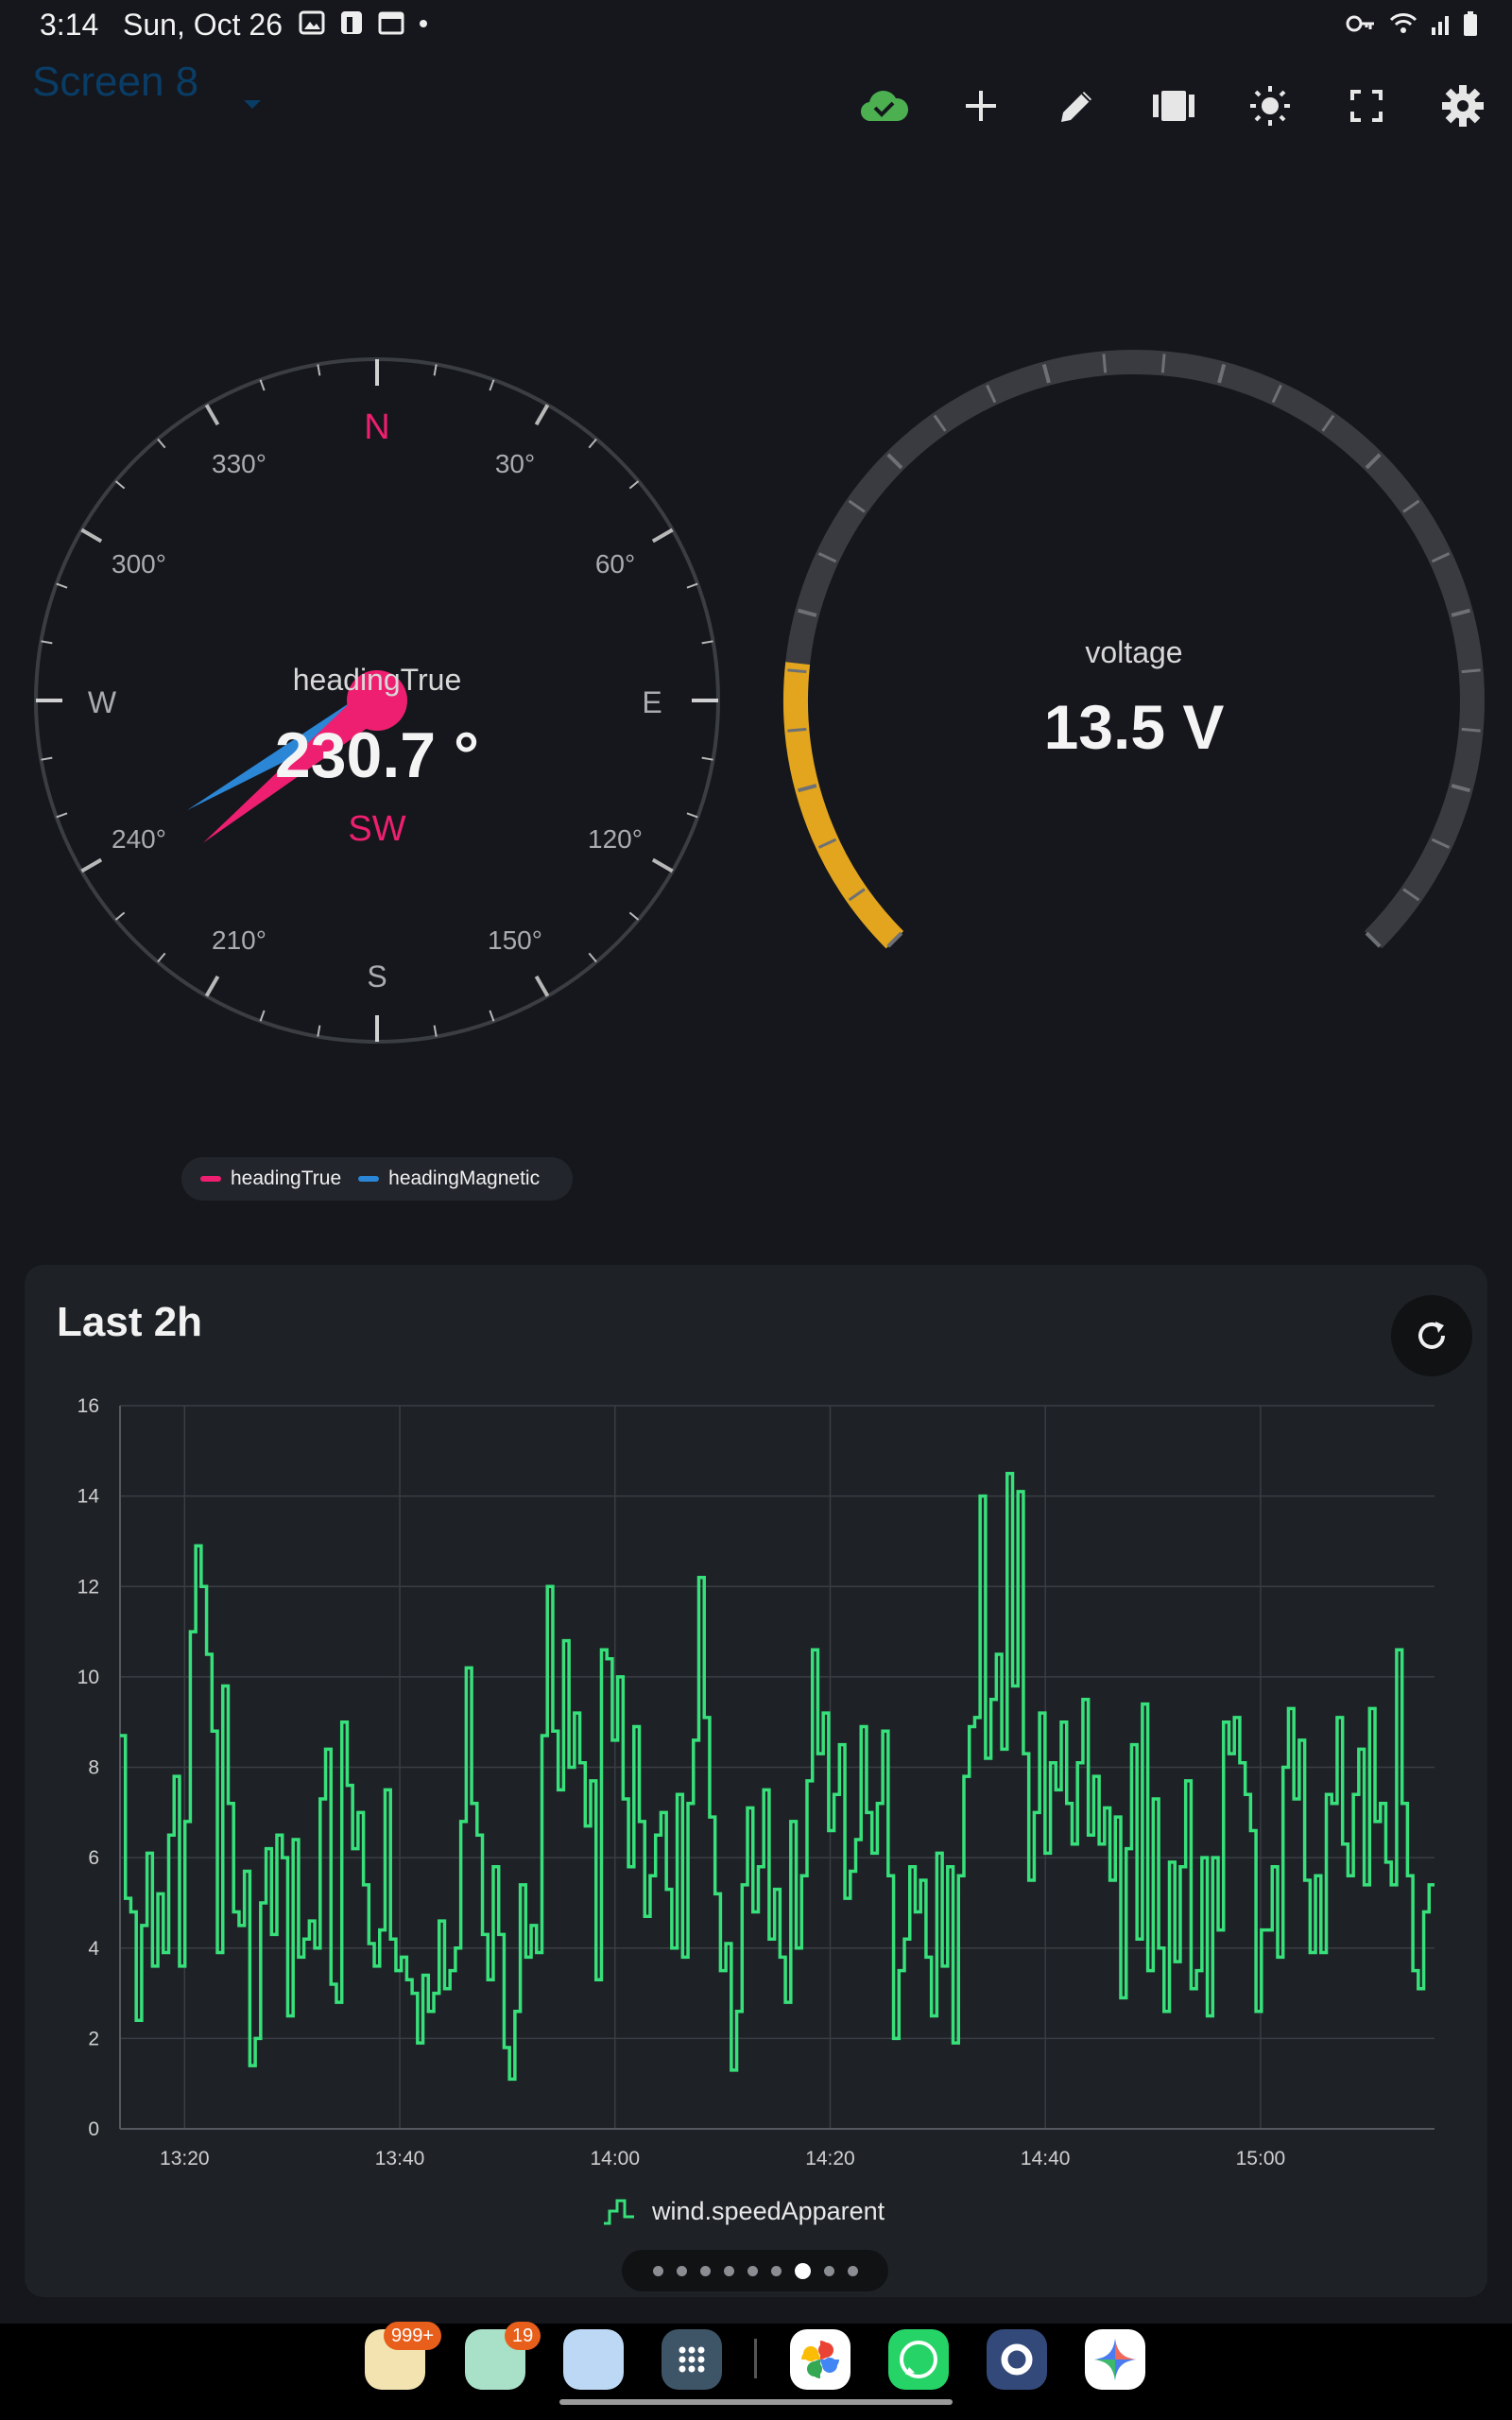 The width and height of the screenshot is (1512, 2420). What do you see at coordinates (918, 2359) in the screenshot?
I see `whatsapp-app-icon` at bounding box center [918, 2359].